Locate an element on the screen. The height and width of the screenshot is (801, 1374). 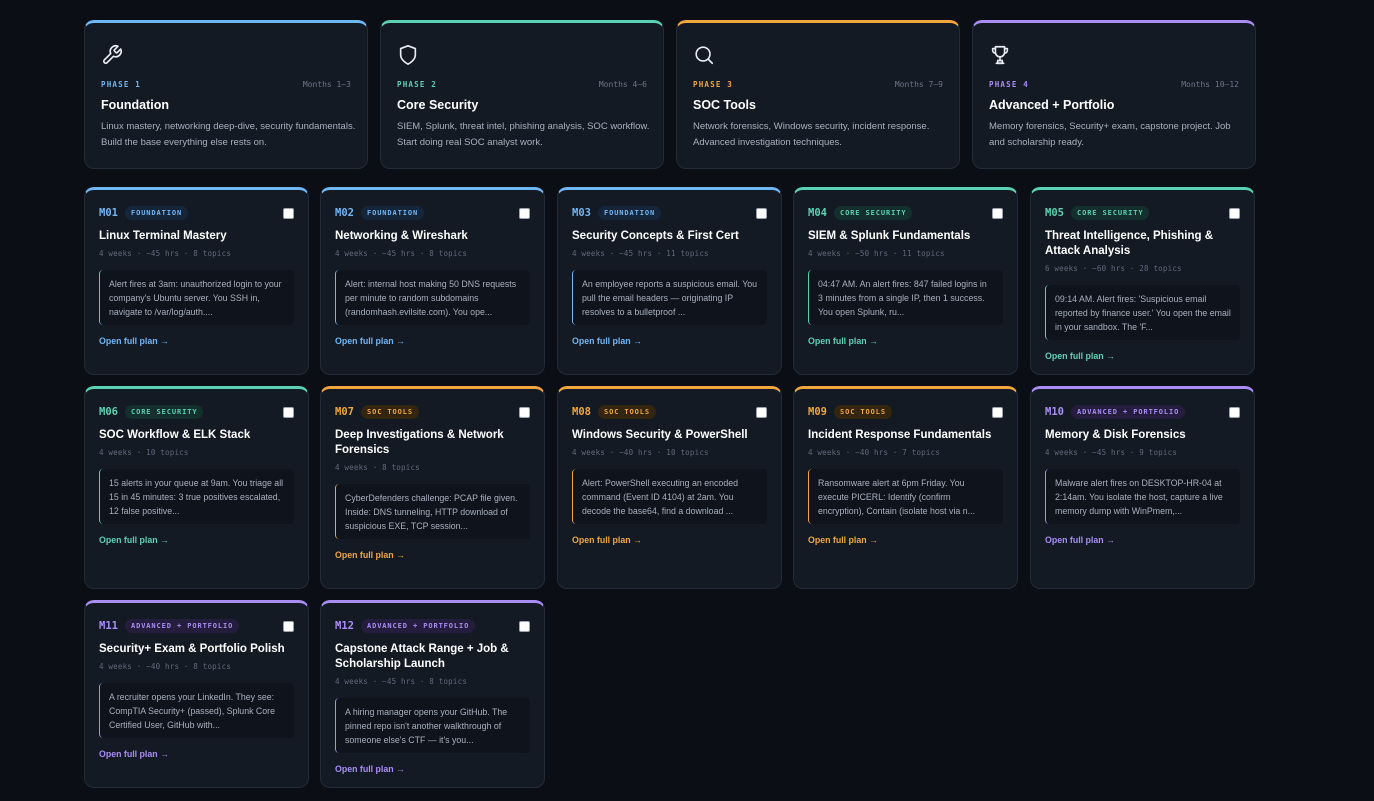
module-code: M05 is located at coordinates (1054, 213).